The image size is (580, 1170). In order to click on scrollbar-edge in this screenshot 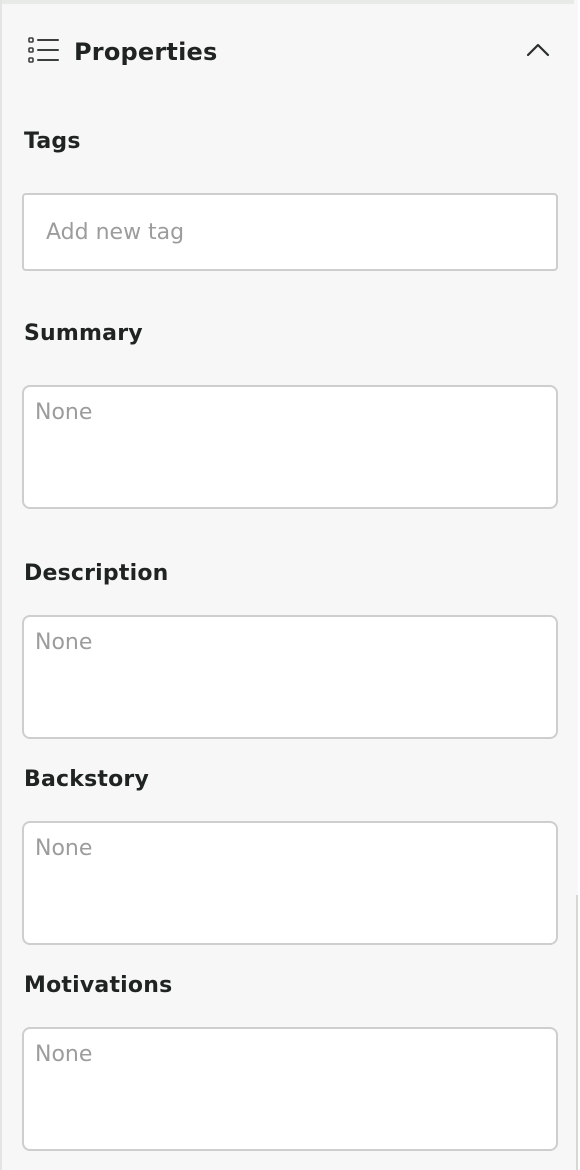, I will do `click(577, 1032)`.